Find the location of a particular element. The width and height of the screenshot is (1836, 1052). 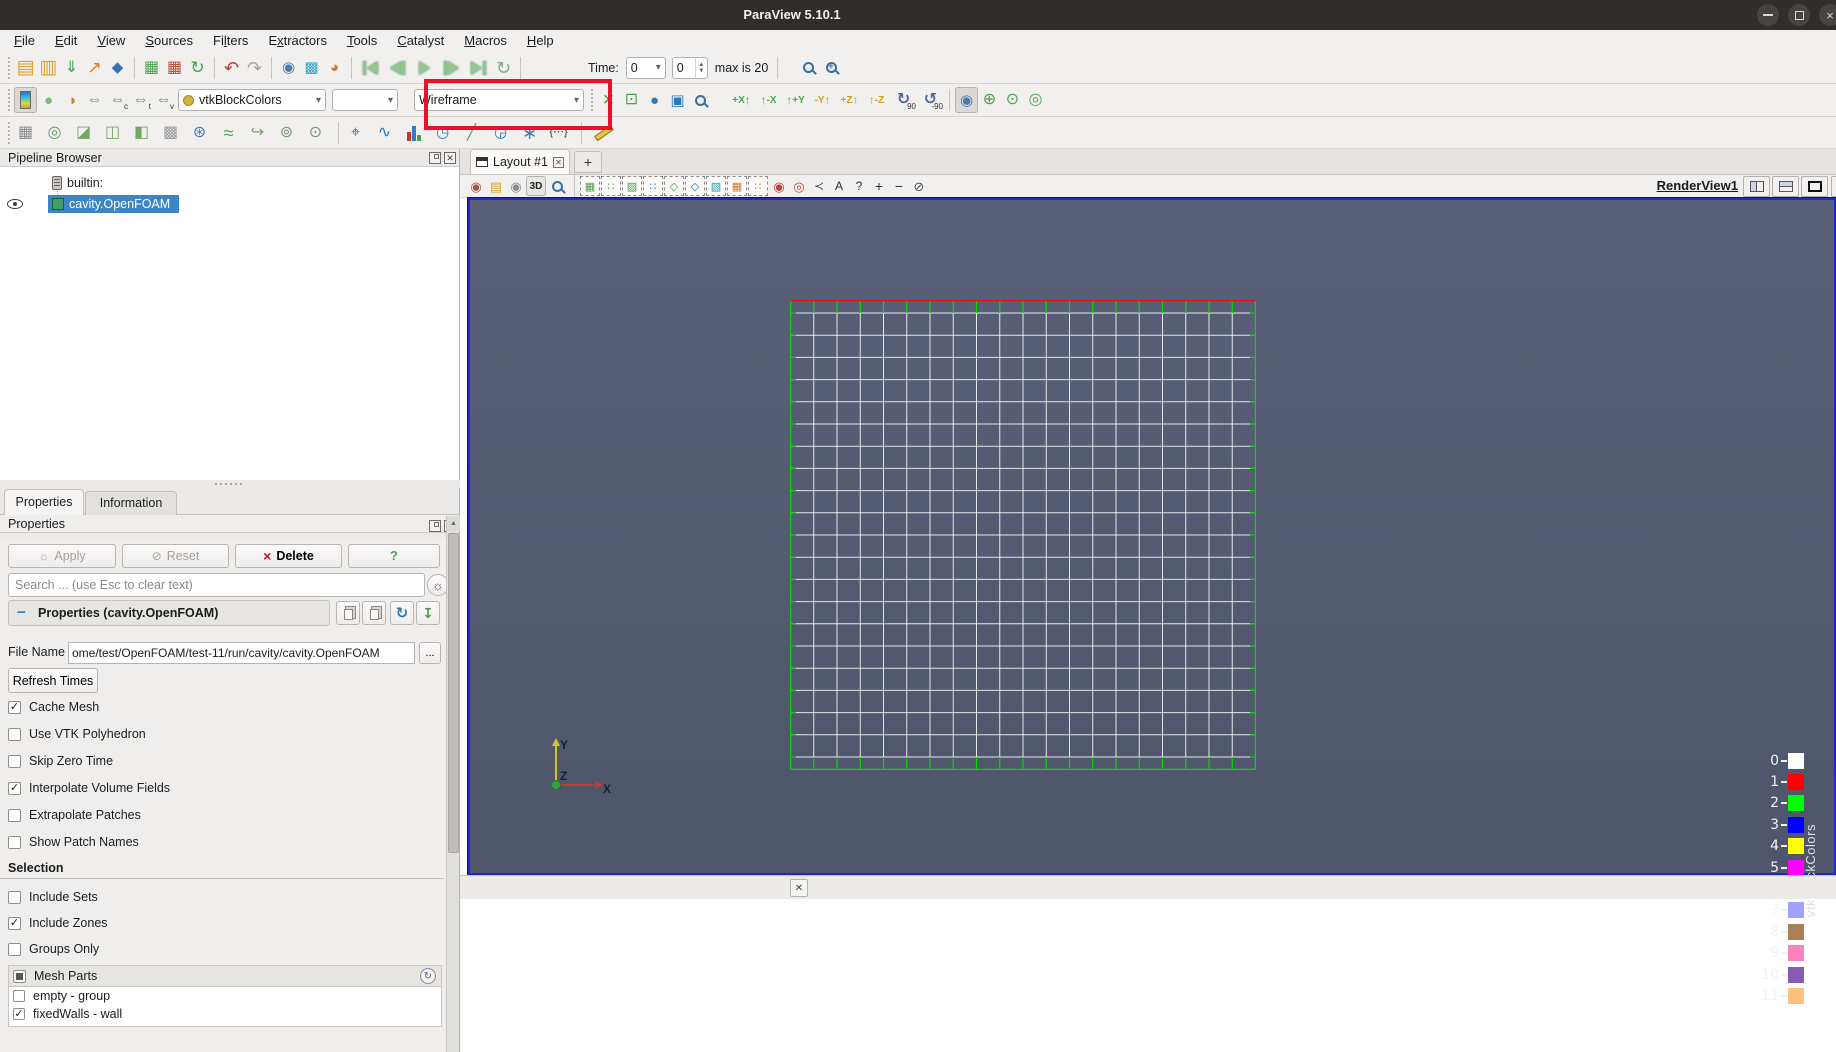

help-button: ? is located at coordinates (394, 556).